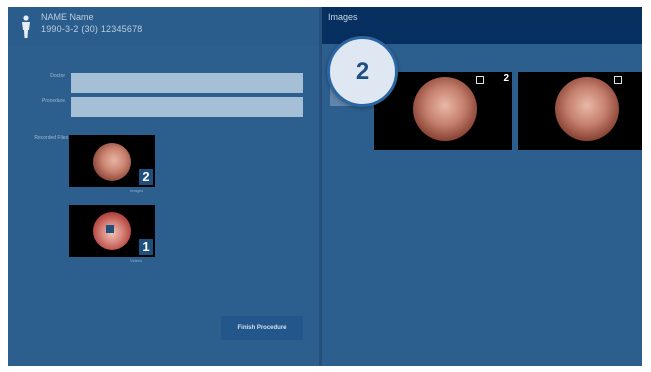 Image resolution: width=651 pixels, height=372 pixels. What do you see at coordinates (51, 138) in the screenshot?
I see `recorded-files-label: Recorded Files` at bounding box center [51, 138].